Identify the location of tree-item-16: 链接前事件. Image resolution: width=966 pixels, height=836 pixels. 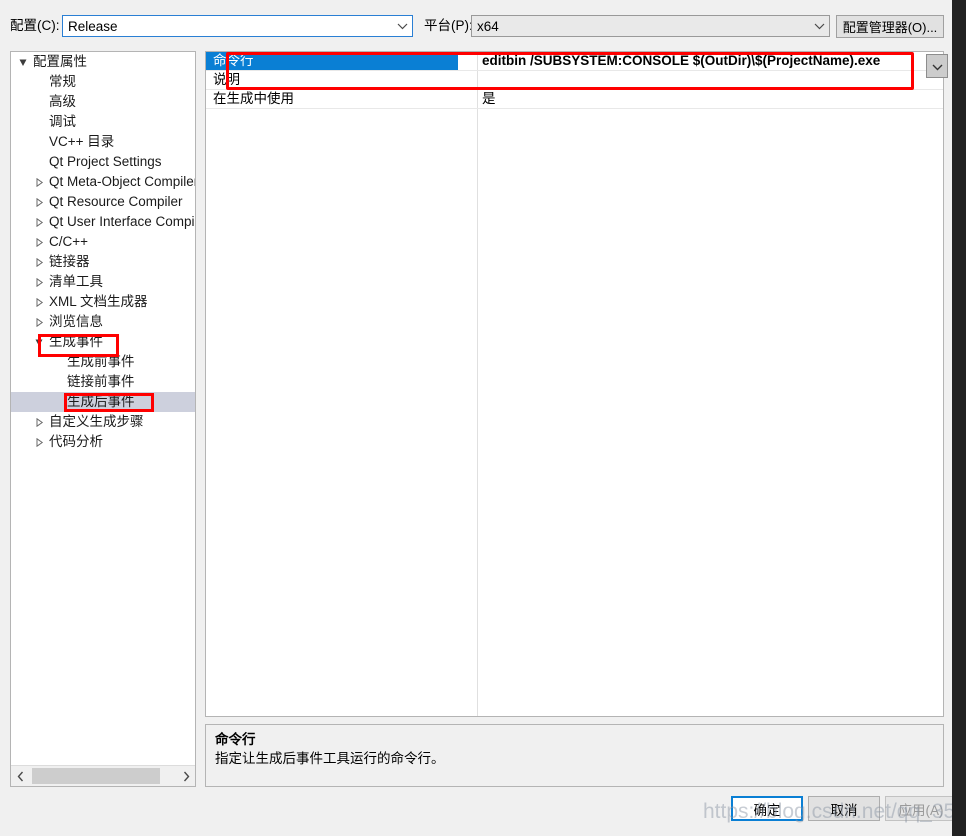
(103, 382).